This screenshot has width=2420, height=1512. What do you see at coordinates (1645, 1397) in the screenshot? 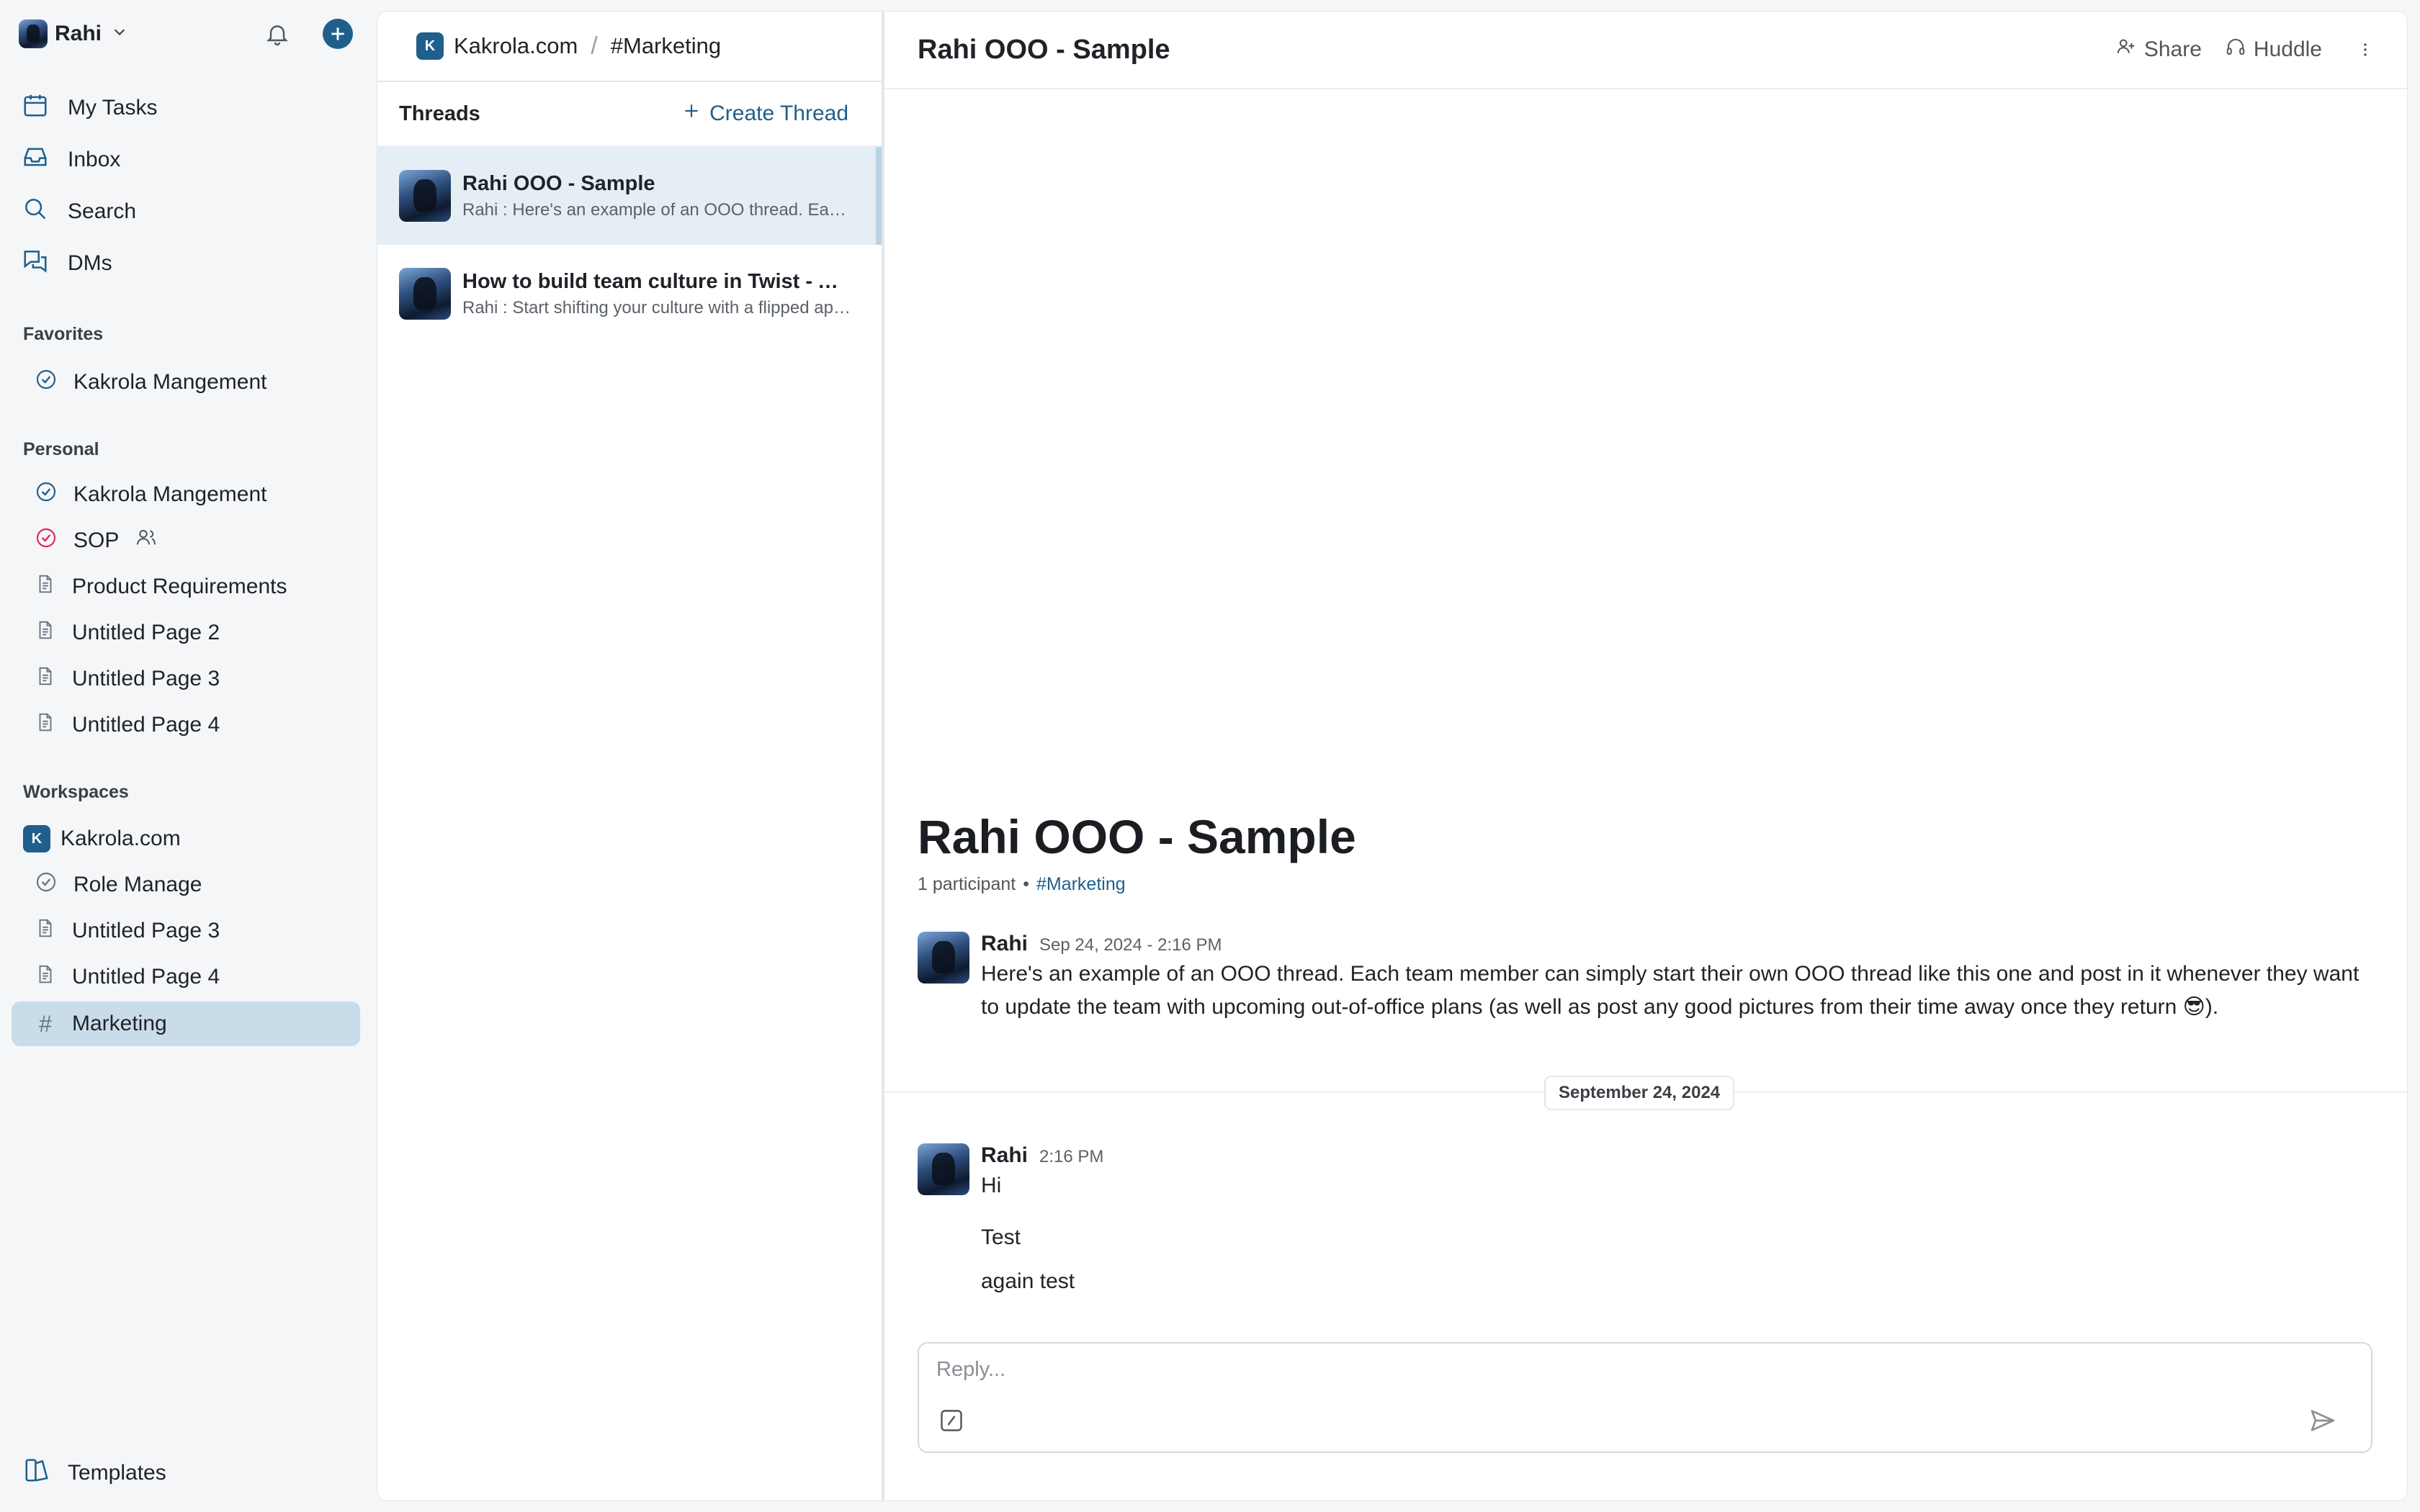
I see `reply-composer` at bounding box center [1645, 1397].